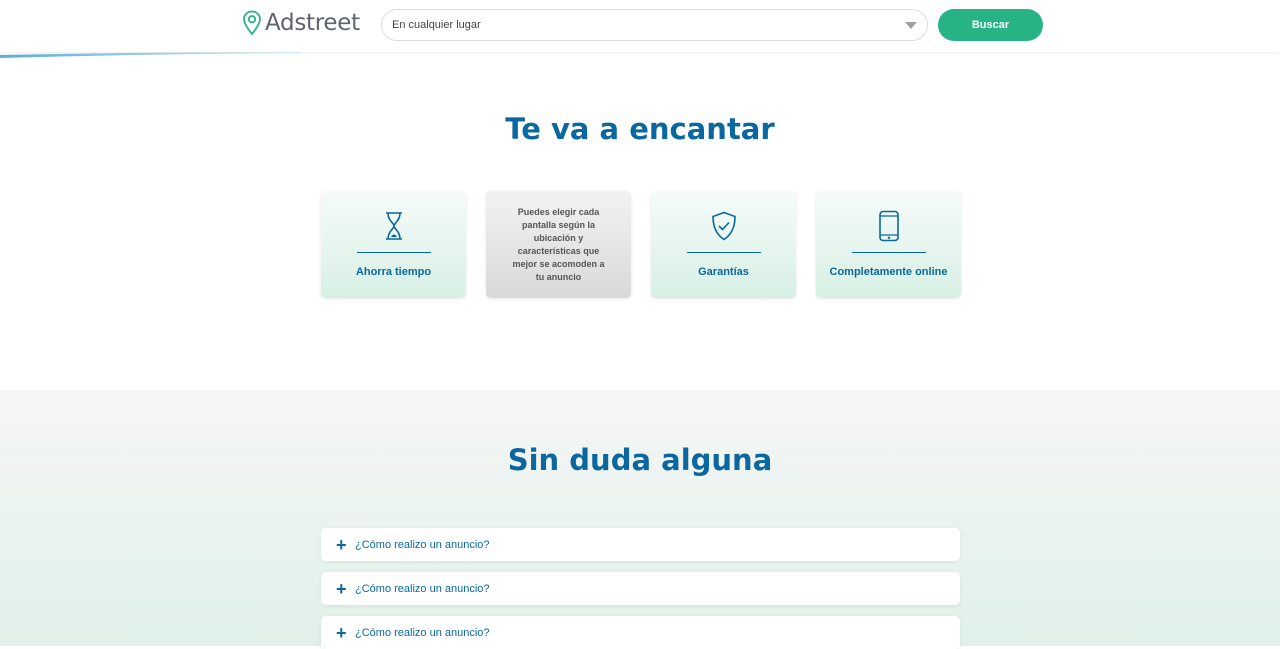  What do you see at coordinates (640, 129) in the screenshot?
I see `features-title: Te va a encantar` at bounding box center [640, 129].